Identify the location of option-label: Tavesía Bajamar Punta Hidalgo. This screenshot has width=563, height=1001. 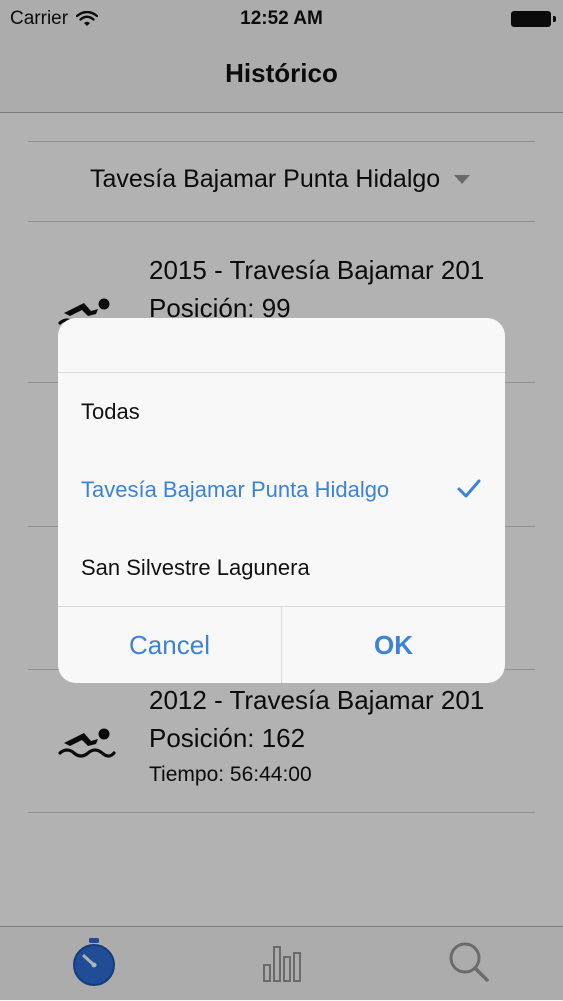
(235, 489).